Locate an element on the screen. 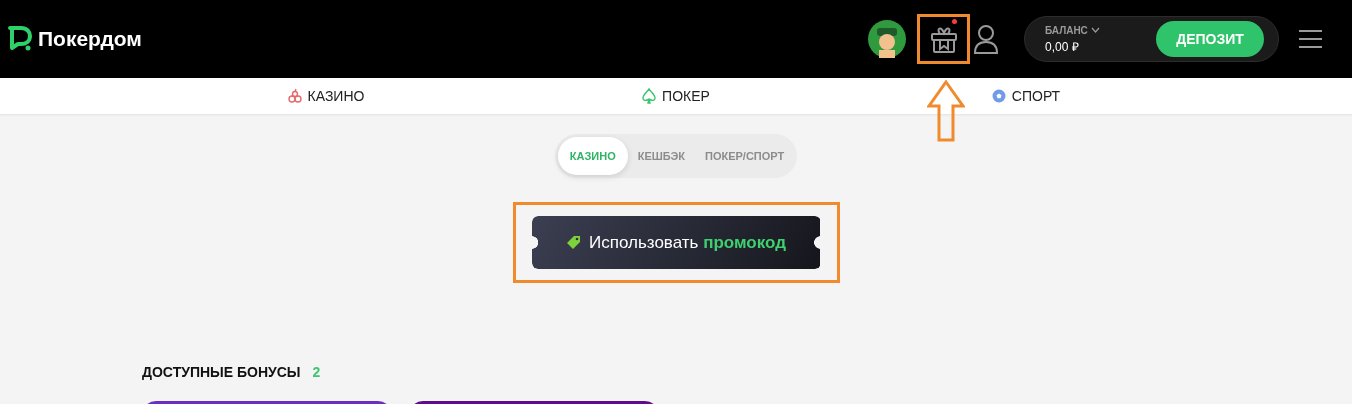 The height and width of the screenshot is (404, 1352). logo-icon is located at coordinates (20, 39).